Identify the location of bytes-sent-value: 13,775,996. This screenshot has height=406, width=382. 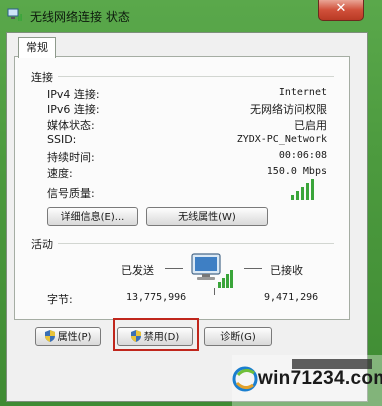
(156, 297).